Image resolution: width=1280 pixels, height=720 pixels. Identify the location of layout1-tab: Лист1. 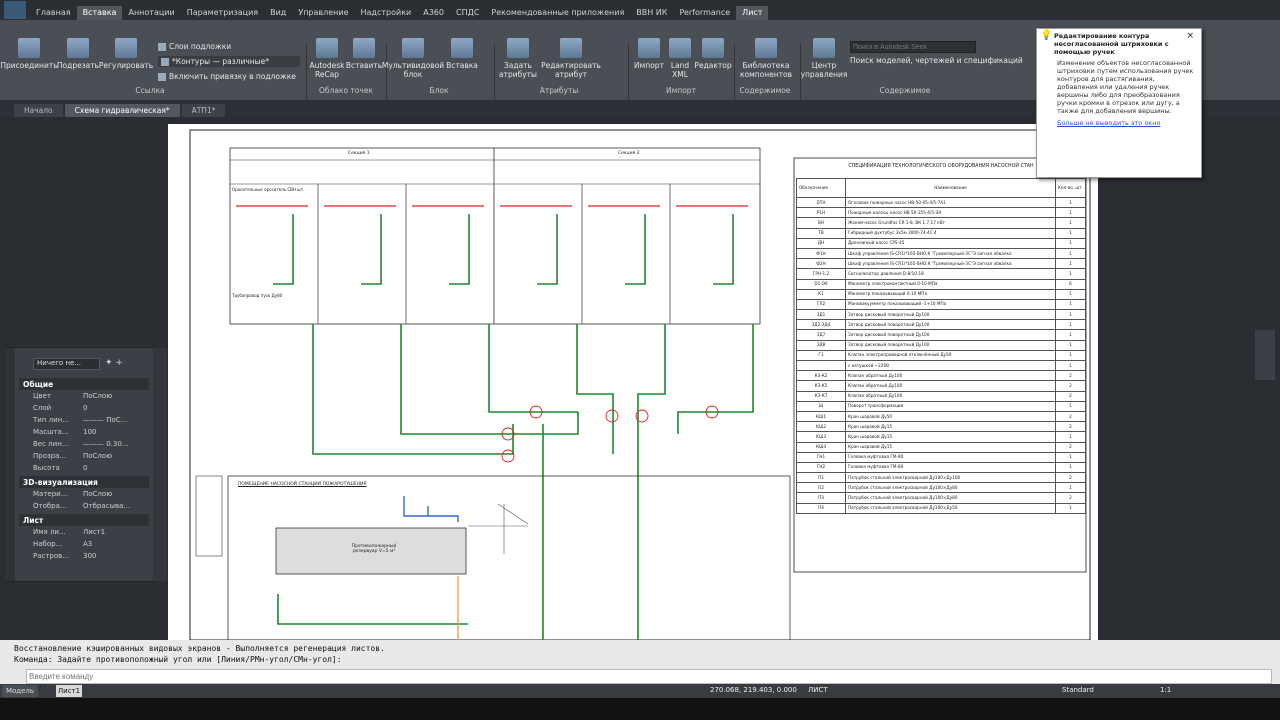
(69, 691).